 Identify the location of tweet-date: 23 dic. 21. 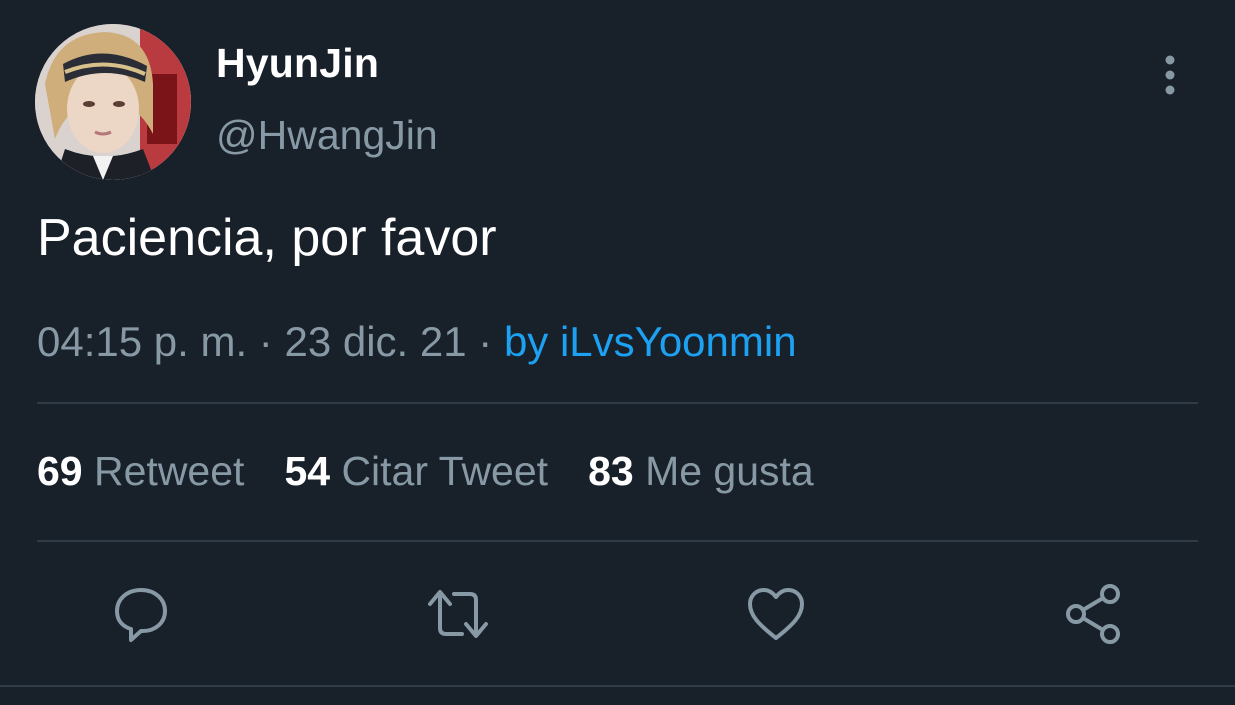
(375, 341).